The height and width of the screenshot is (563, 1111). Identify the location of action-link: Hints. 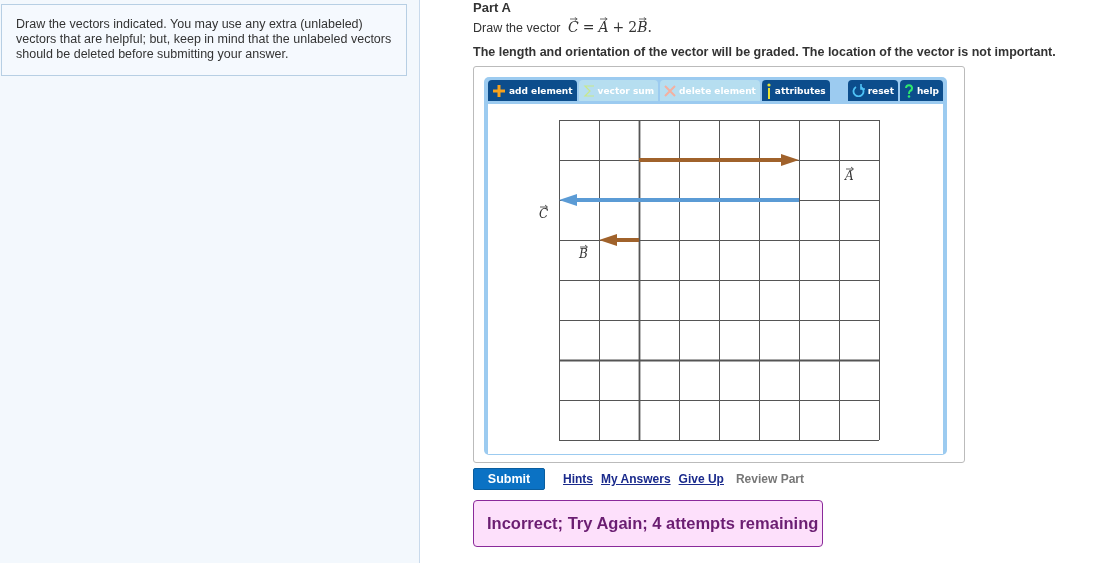
(578, 479).